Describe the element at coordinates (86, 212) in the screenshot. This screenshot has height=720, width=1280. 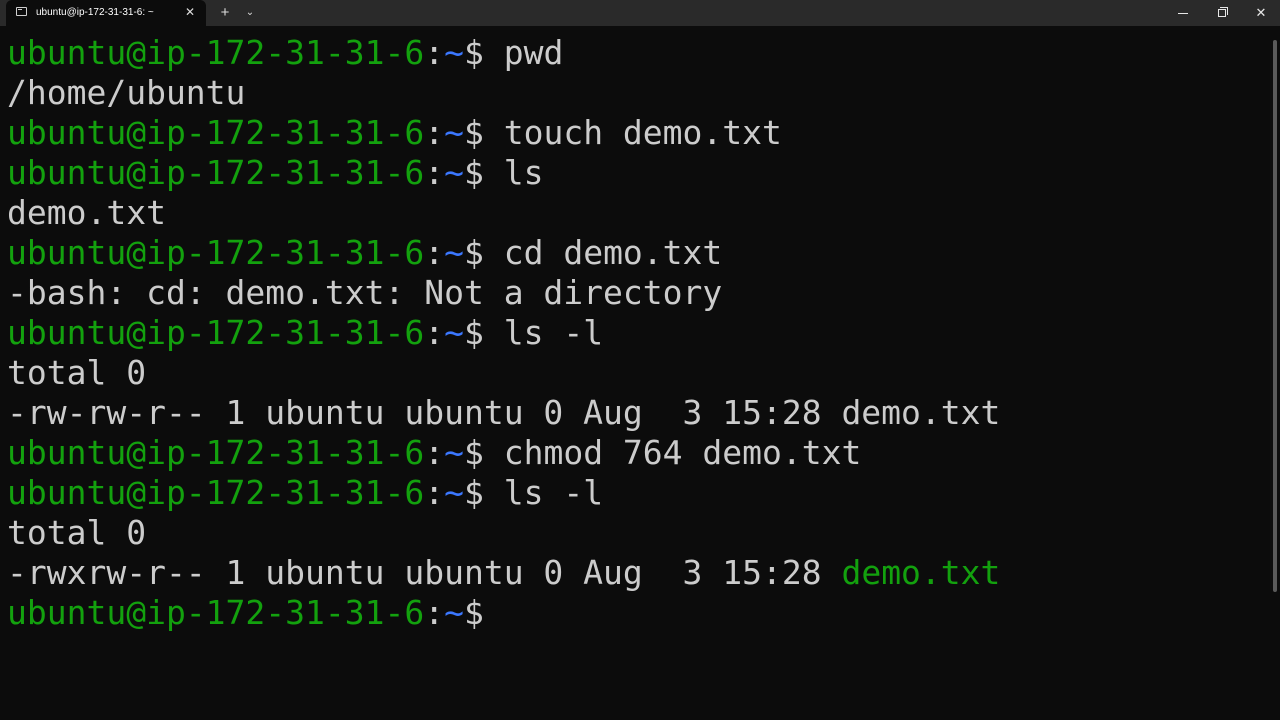
I see `output-text: demo.txt` at that location.